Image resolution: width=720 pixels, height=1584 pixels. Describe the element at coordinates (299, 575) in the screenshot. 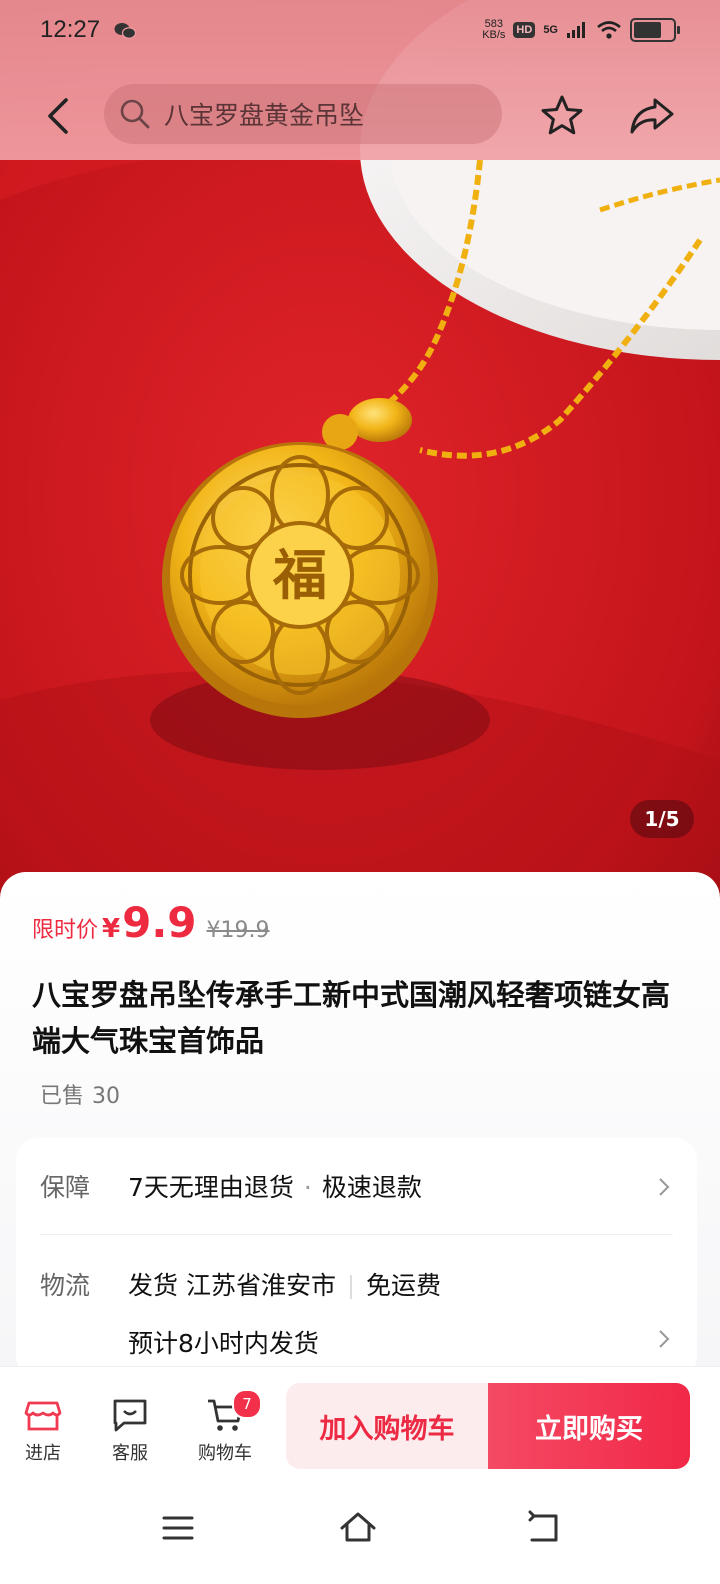

I see `svg-text: 福` at that location.